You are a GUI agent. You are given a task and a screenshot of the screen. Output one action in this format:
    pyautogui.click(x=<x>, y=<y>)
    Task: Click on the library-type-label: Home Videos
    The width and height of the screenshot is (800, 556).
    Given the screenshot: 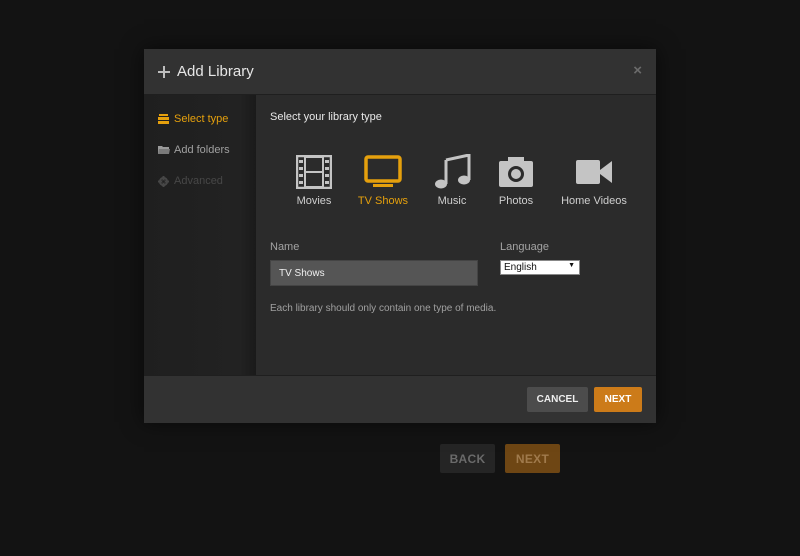 What is the action you would take?
    pyautogui.click(x=594, y=201)
    